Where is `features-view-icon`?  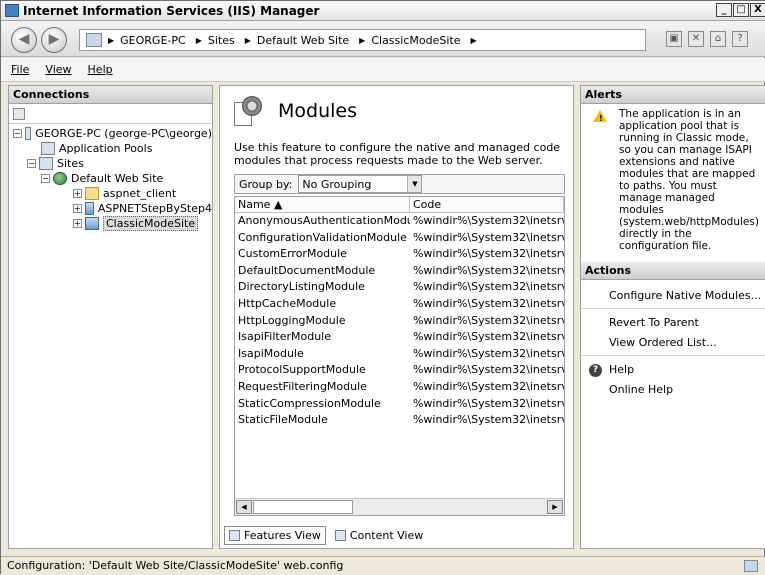 features-view-icon is located at coordinates (234, 535).